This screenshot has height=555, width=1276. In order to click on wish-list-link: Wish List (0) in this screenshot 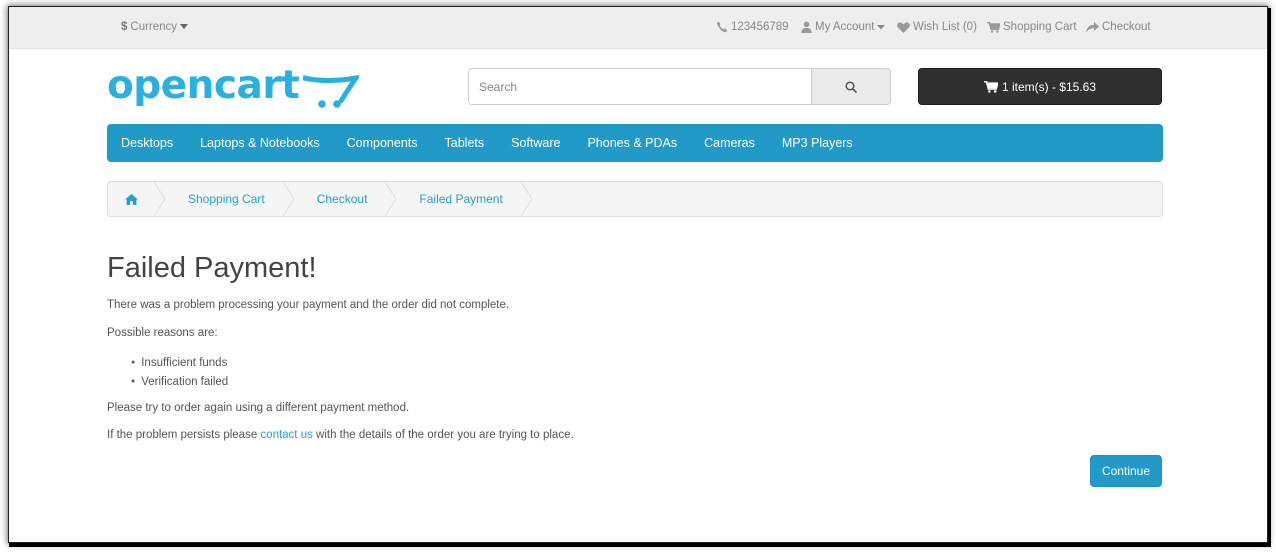, I will do `click(937, 27)`.